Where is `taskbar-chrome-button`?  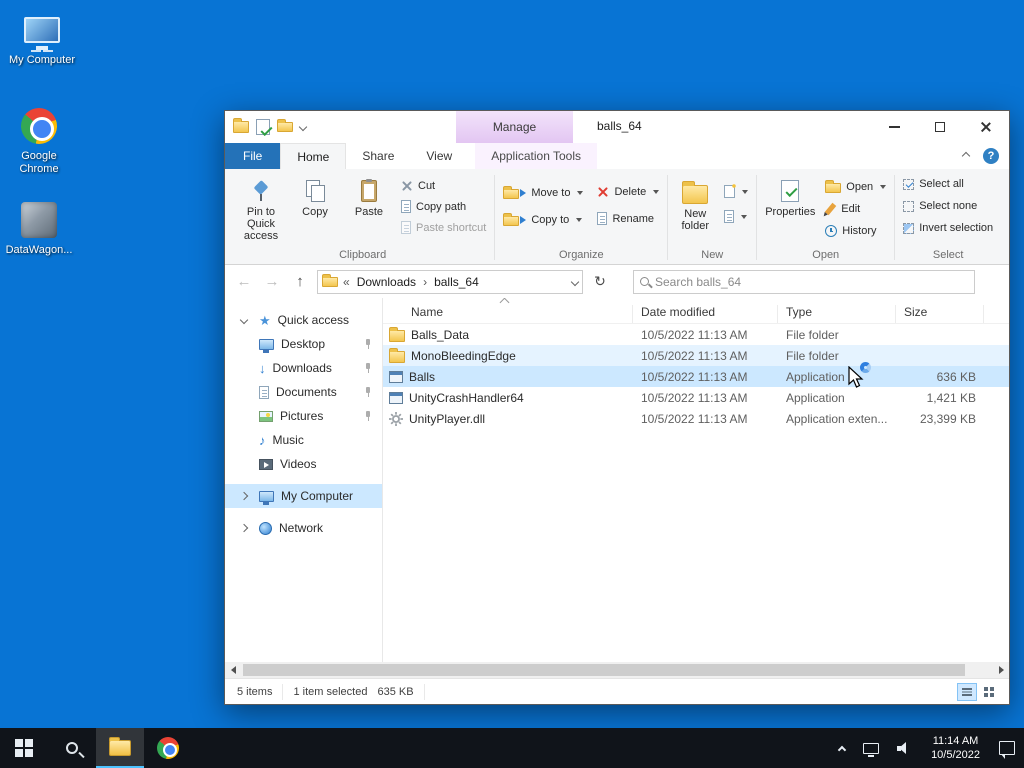 taskbar-chrome-button is located at coordinates (168, 748).